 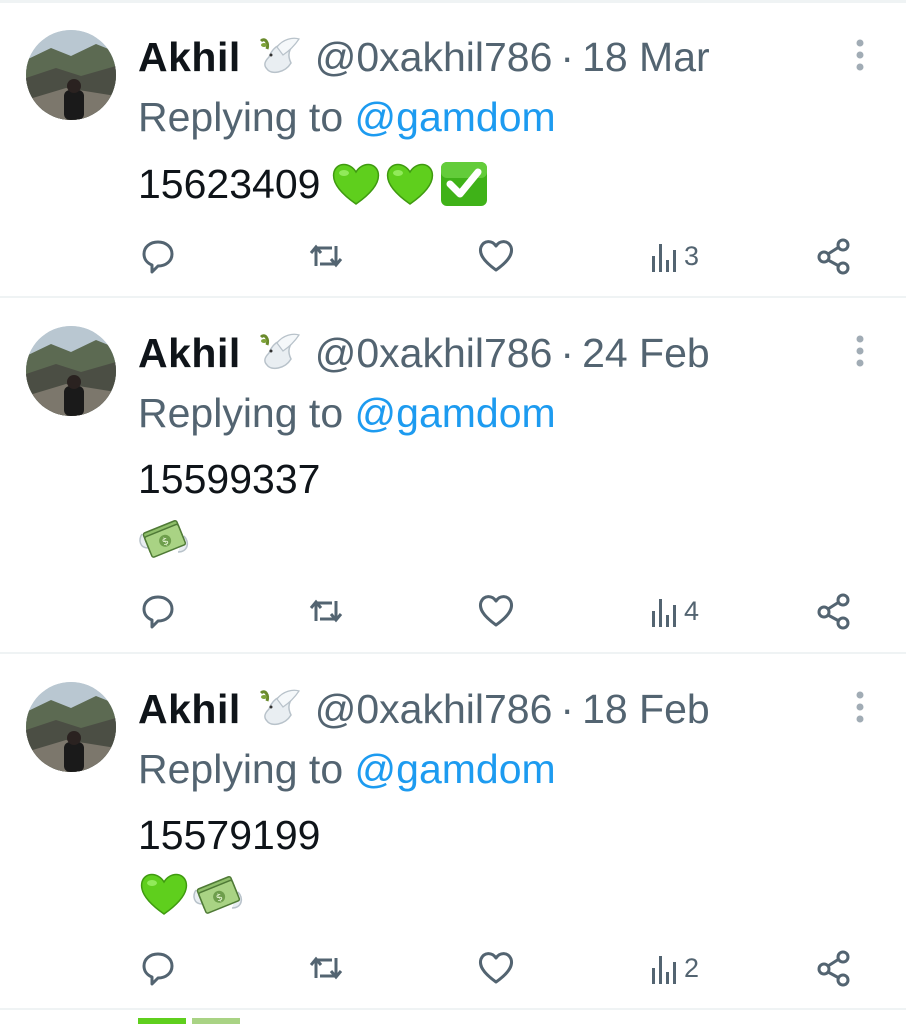 I want to click on tweet-body: 15623409, so click(x=315, y=184).